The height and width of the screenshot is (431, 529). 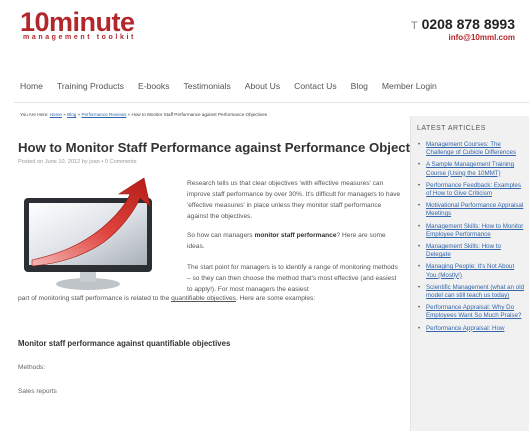 I want to click on methods-label: Methods:, so click(x=32, y=367).